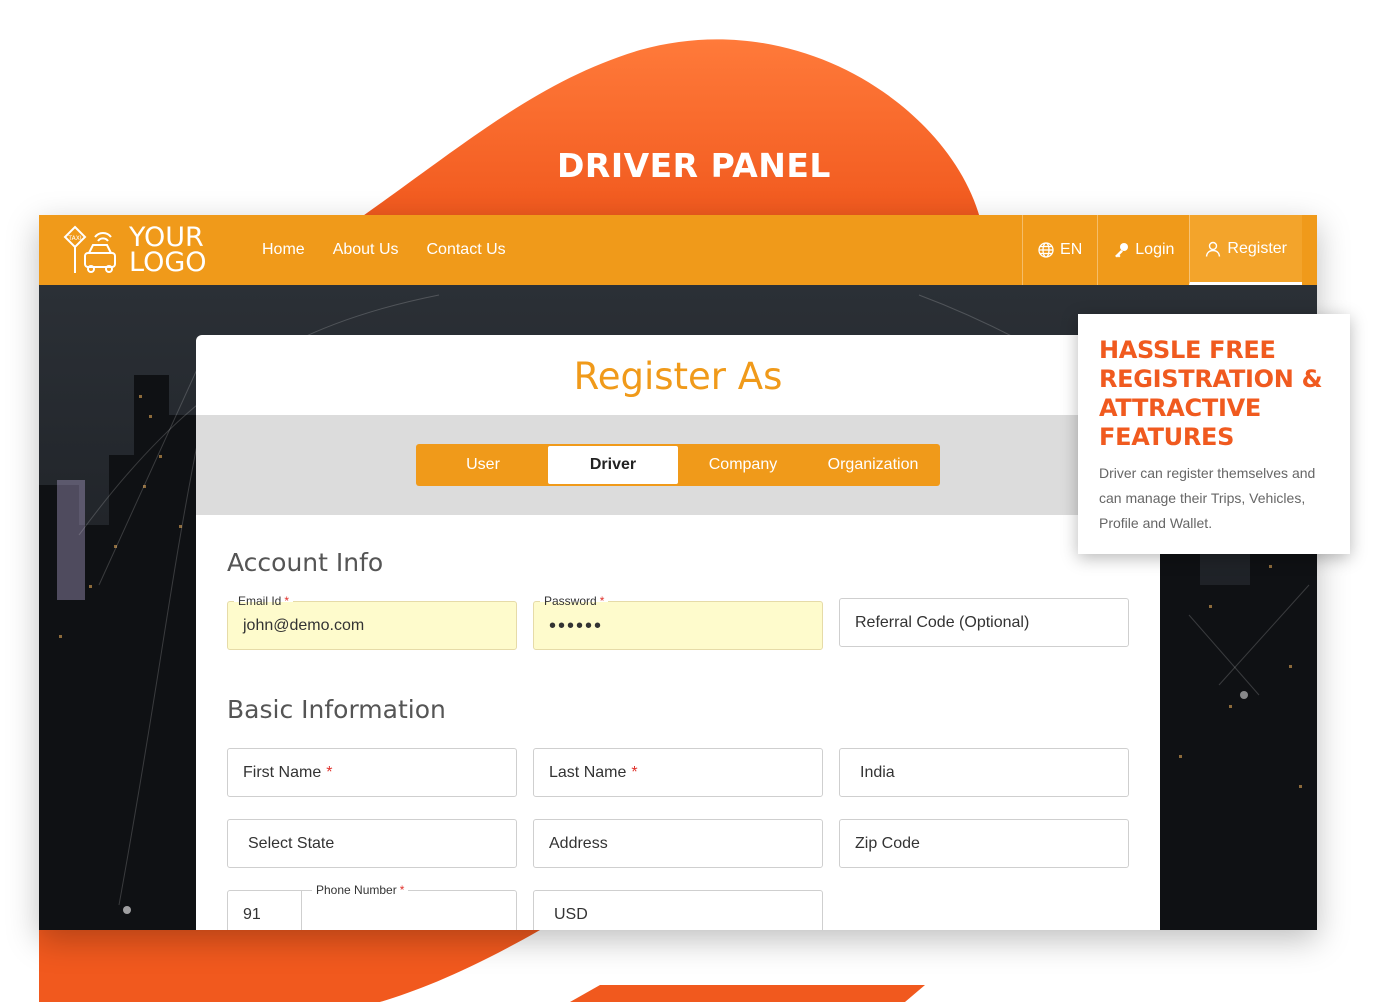  I want to click on first-name-placeholder: First Name, so click(282, 772).